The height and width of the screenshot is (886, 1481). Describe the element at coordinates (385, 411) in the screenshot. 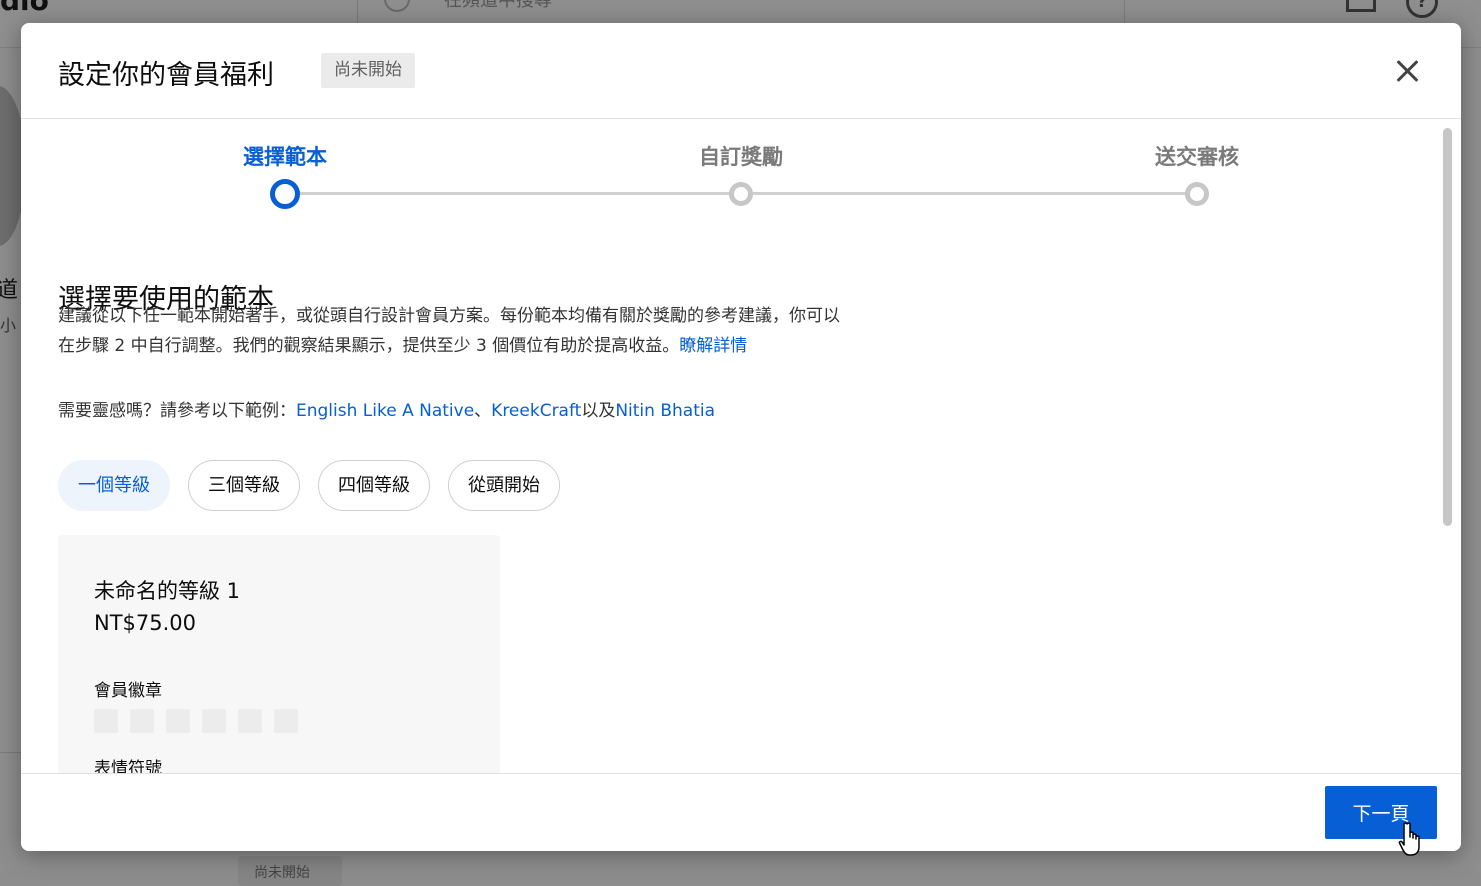

I see `example-link-english-like-a-native: English Like A Native` at that location.